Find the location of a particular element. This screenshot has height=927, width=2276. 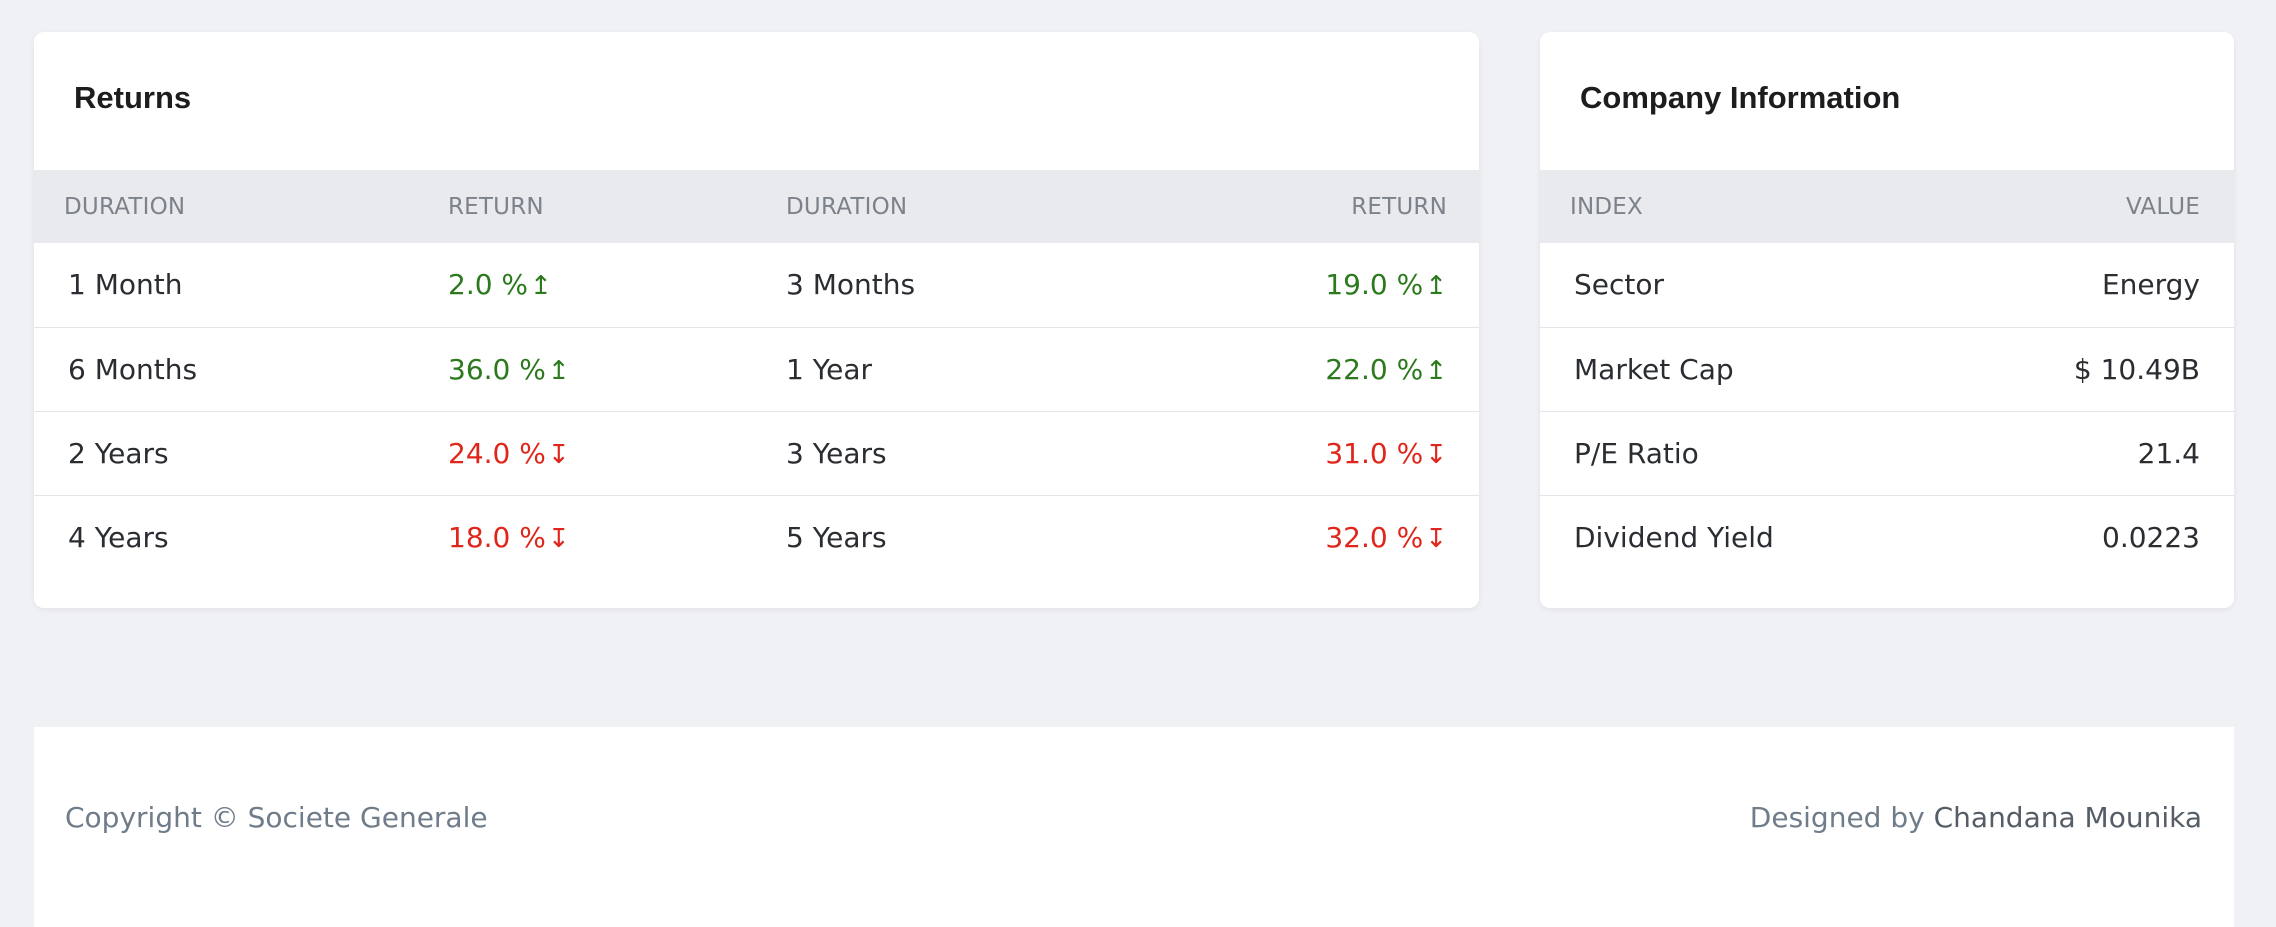

duration-cell: 1 Year is located at coordinates (986, 369).